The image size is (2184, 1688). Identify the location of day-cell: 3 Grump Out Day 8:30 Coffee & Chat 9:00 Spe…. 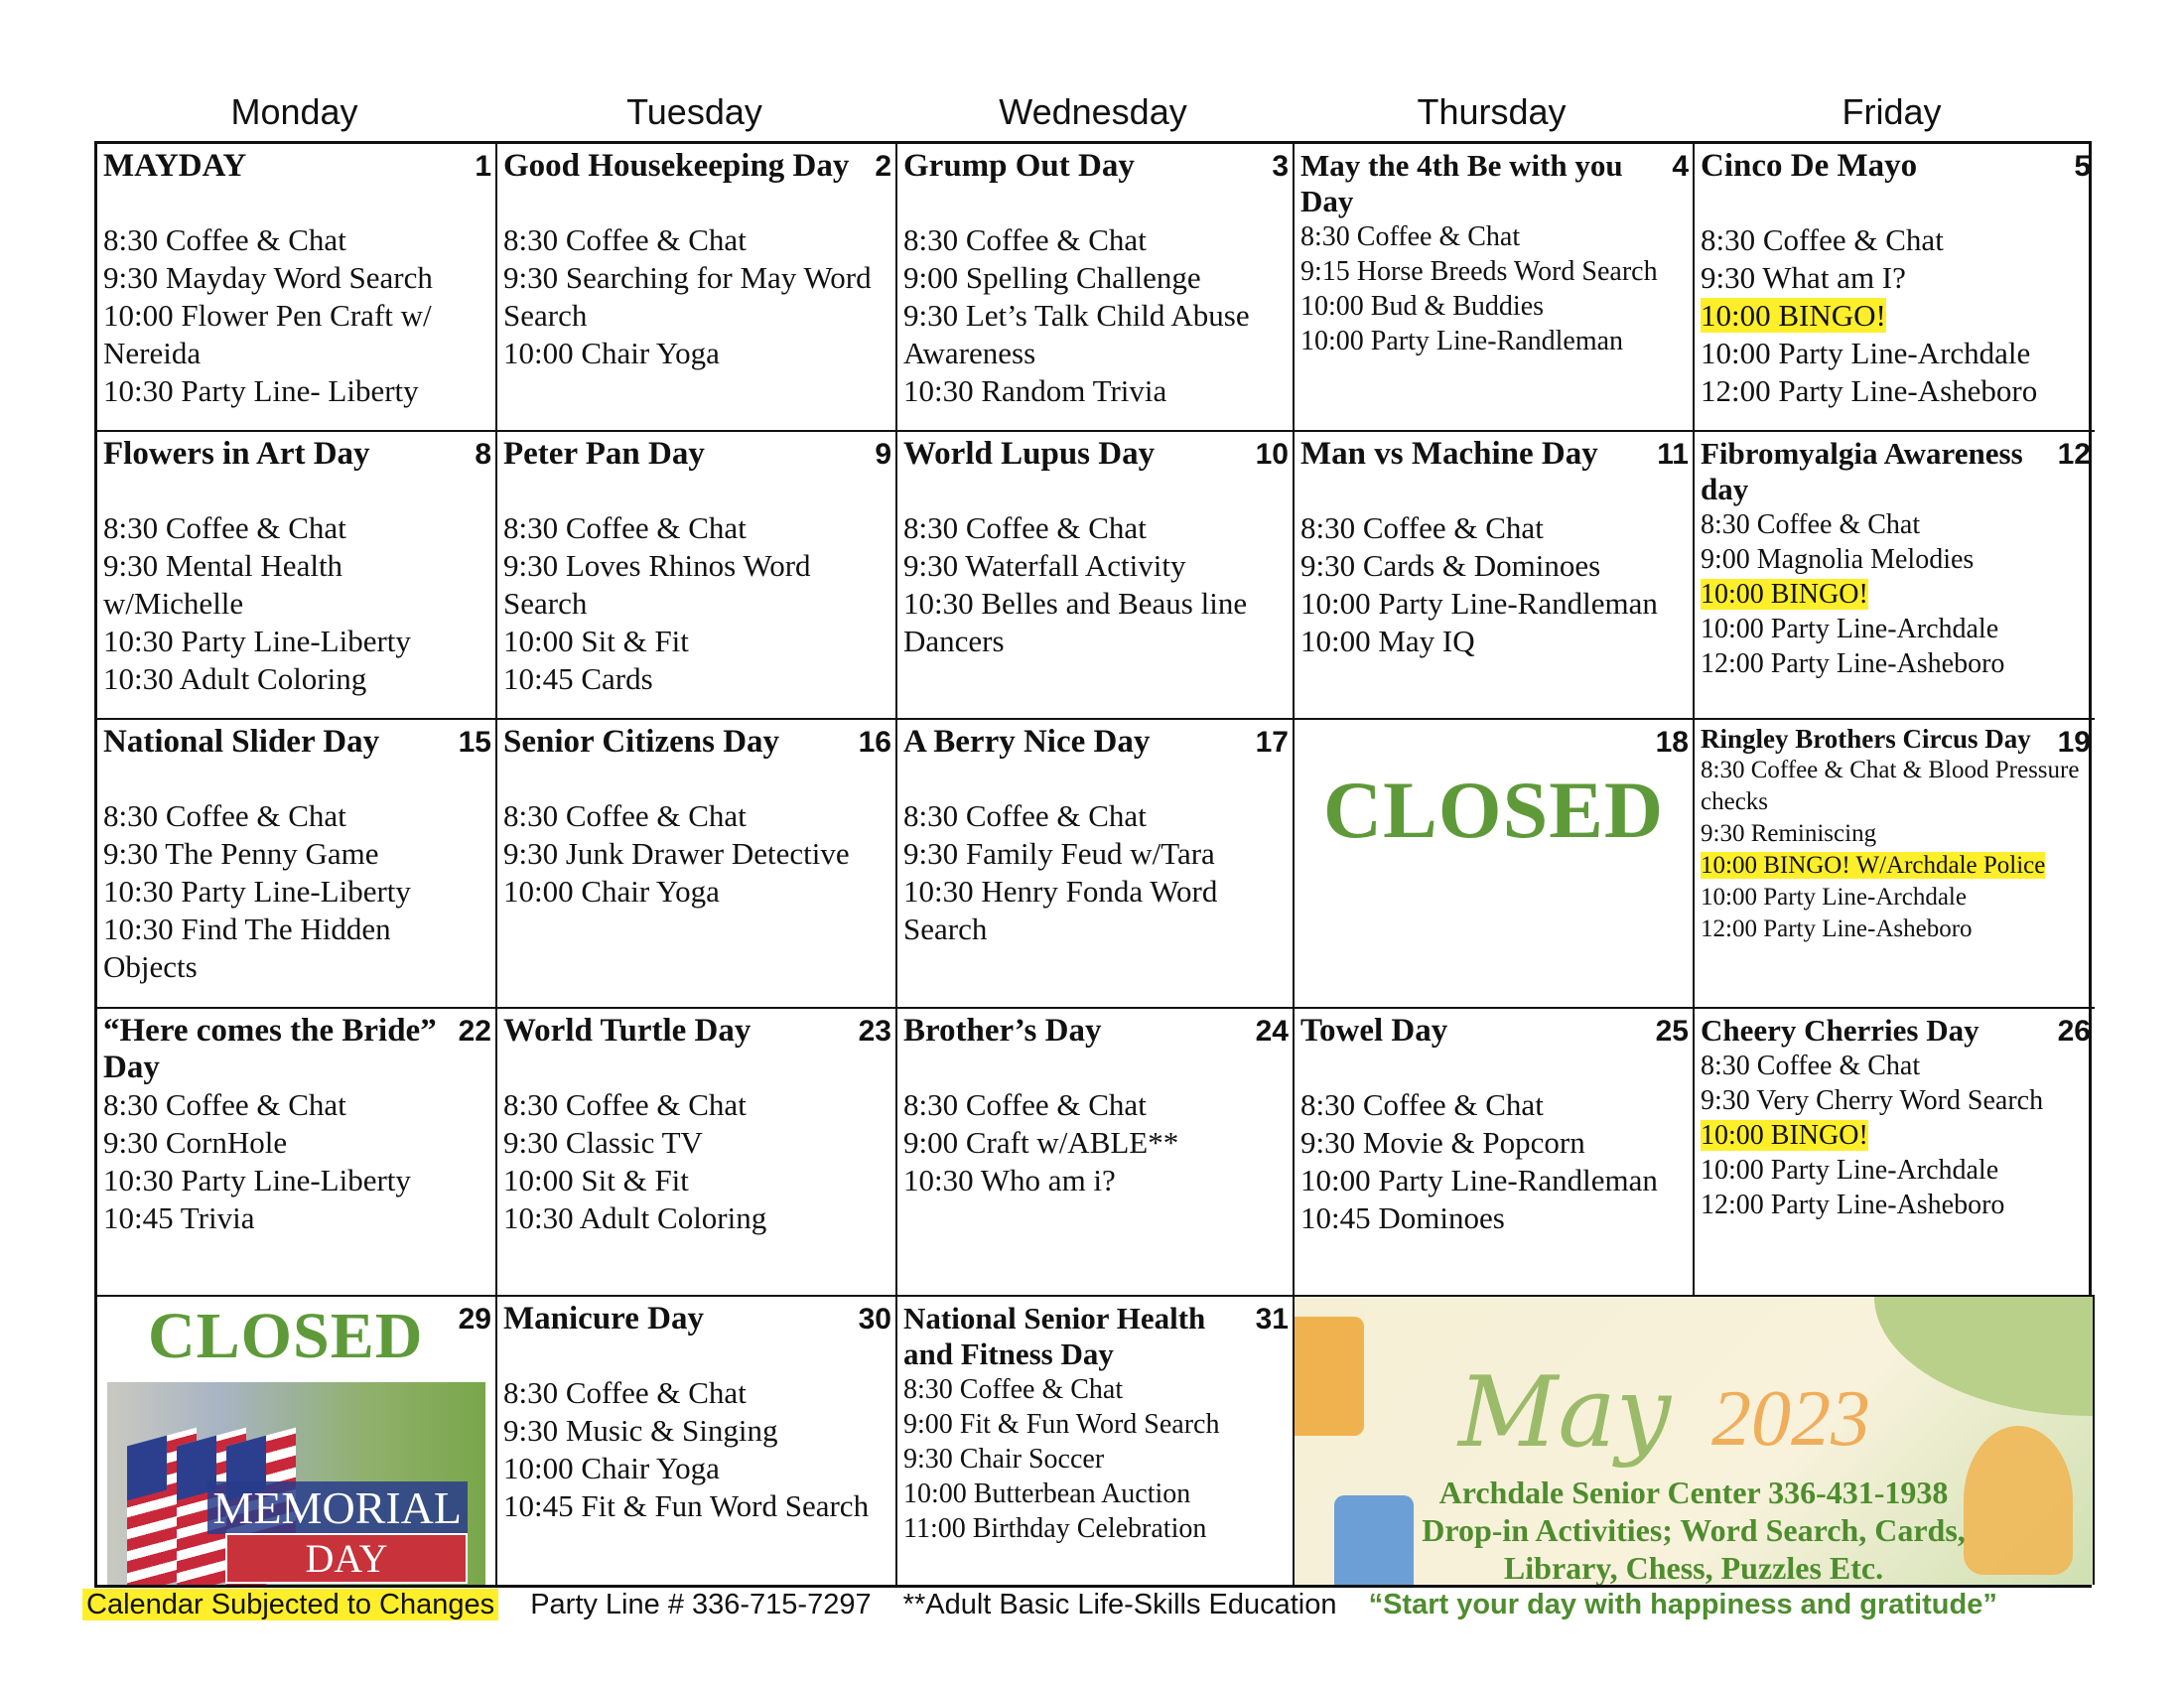
(1096, 288).